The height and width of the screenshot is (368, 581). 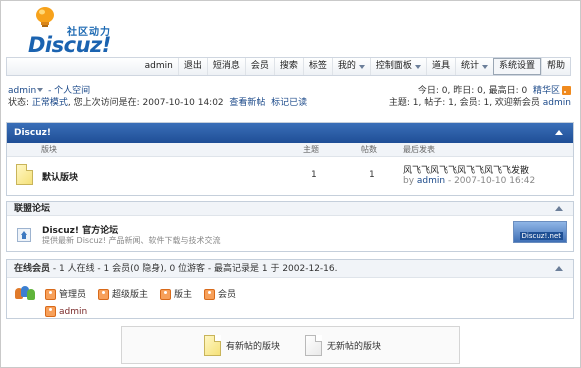 I want to click on union-header: 联盟论坛, so click(x=290, y=209).